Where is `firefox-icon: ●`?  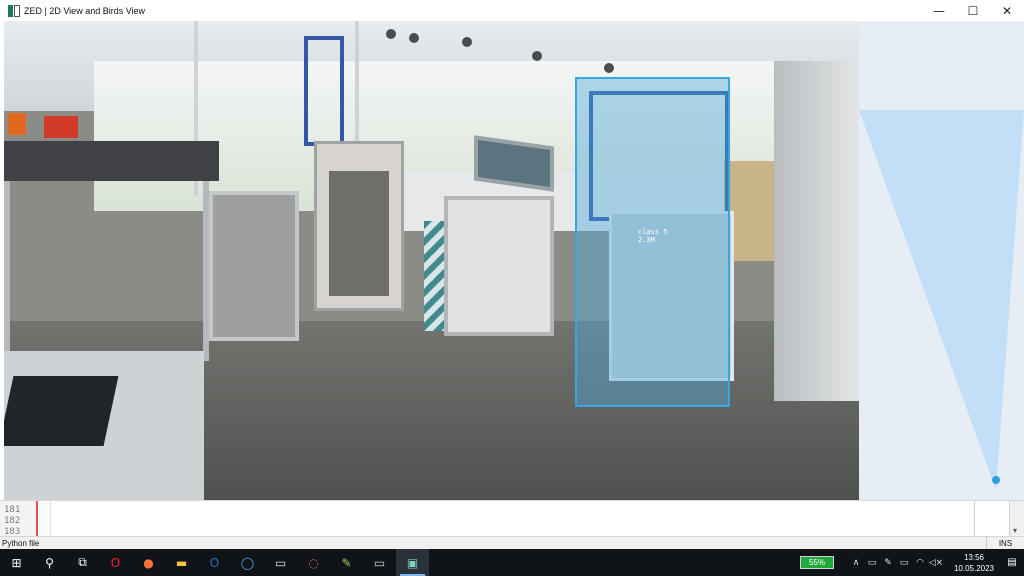 firefox-icon: ● is located at coordinates (148, 562).